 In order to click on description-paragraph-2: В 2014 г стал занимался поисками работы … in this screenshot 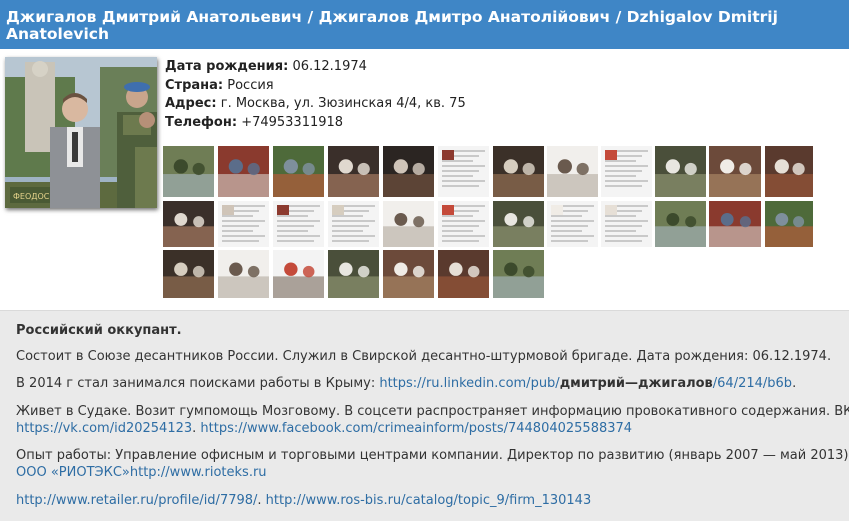, I will do `click(406, 383)`.